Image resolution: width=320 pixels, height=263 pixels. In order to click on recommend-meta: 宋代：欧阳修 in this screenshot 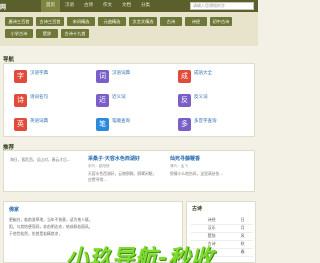, I will do `click(99, 166)`.